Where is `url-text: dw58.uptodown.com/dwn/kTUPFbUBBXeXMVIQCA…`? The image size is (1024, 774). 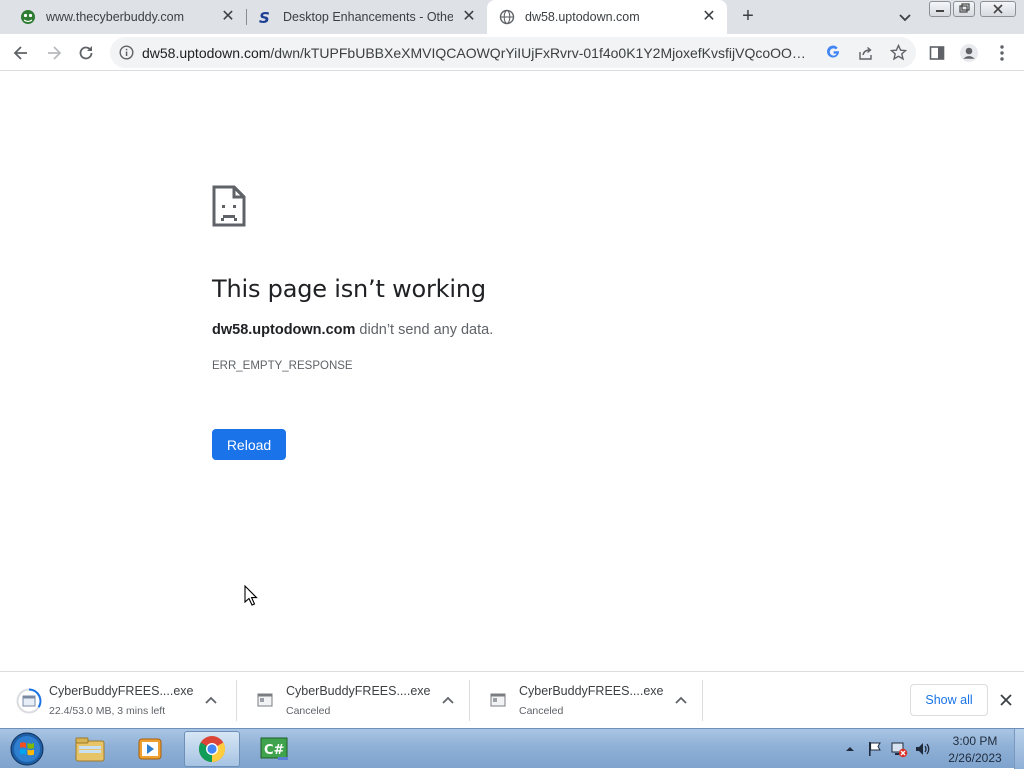
url-text: dw58.uptodown.com/dwn/kTUPFbUBBXeXMVIQCA… is located at coordinates (477, 53).